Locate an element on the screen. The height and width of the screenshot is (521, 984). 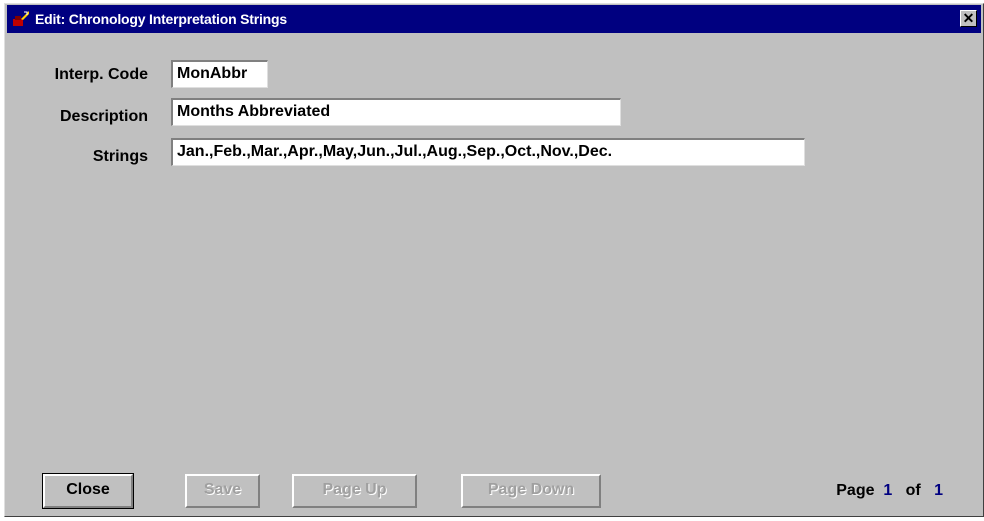
page-indicator: Page 1 of 1 is located at coordinates (889, 491).